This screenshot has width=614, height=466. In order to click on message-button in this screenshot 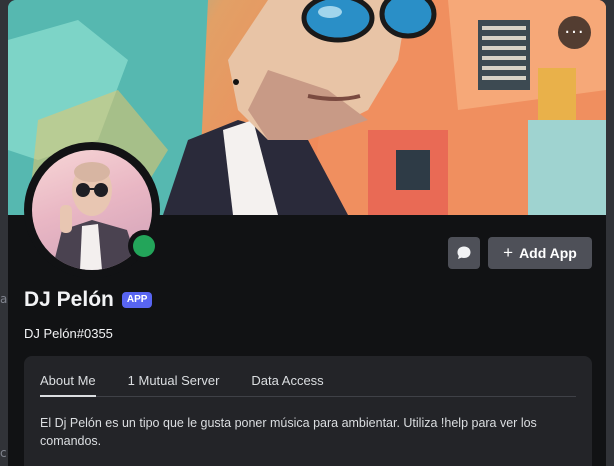, I will do `click(464, 253)`.